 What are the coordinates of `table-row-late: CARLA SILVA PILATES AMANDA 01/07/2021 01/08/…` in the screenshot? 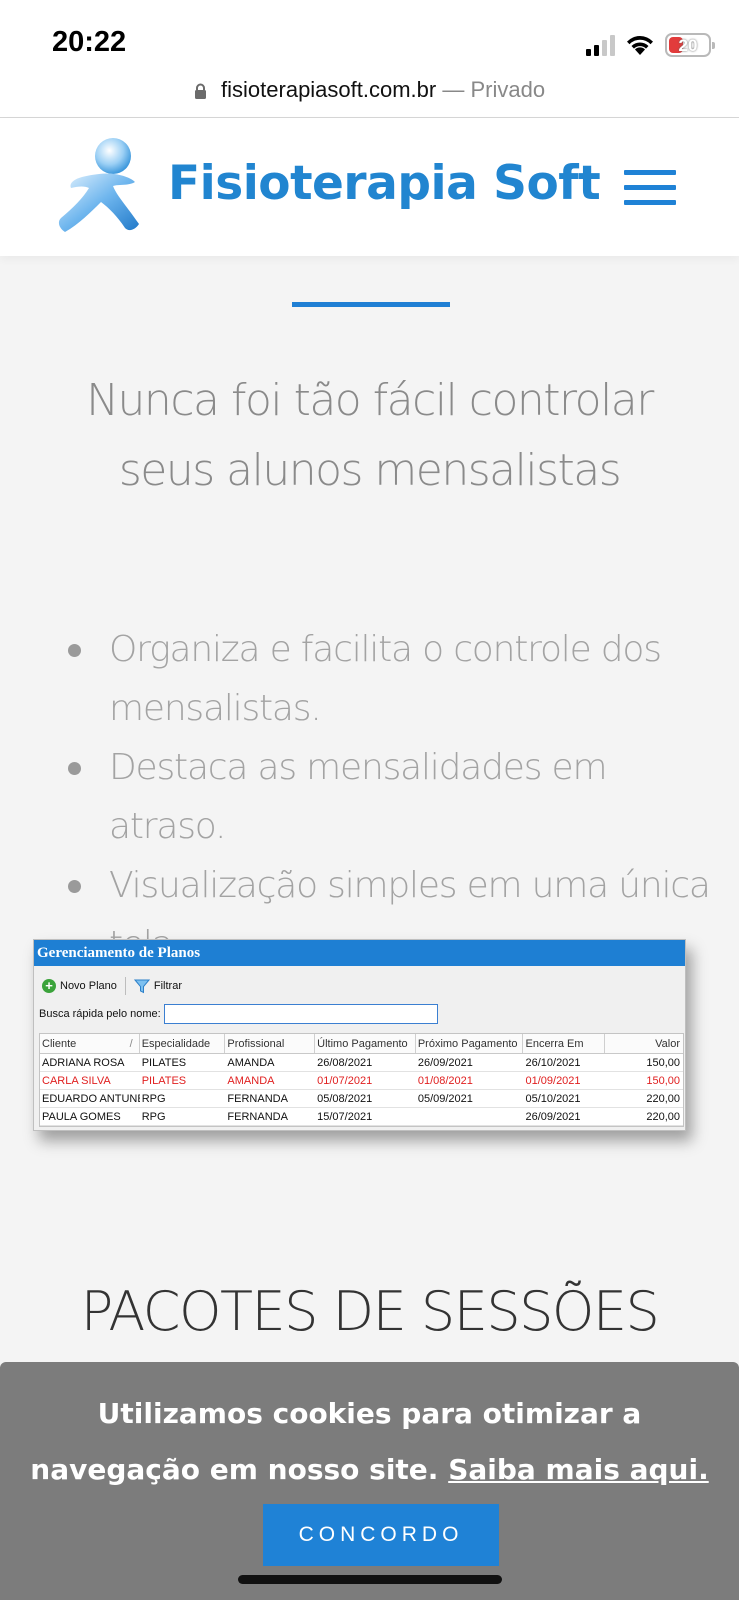 It's located at (361, 1081).